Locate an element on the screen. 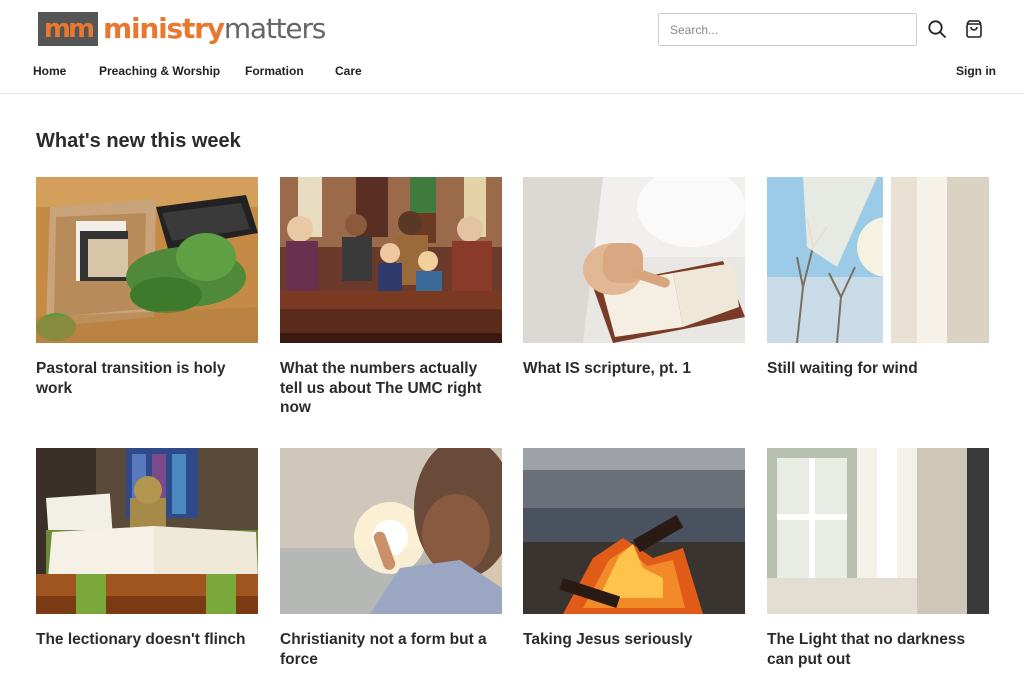  article-card: What IS scripture, pt. 1 is located at coordinates (634, 278).